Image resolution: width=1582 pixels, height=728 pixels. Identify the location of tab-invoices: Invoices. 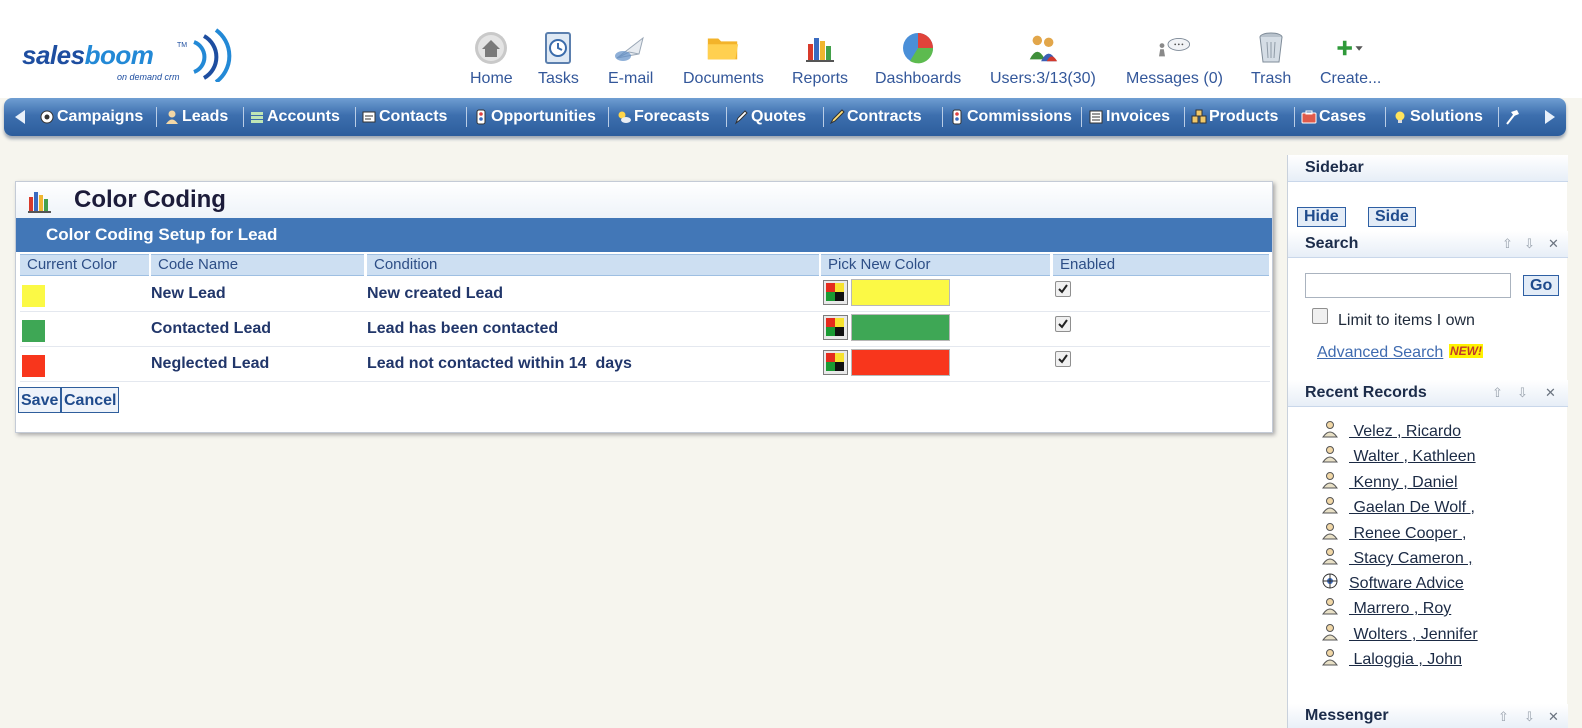
(1129, 117).